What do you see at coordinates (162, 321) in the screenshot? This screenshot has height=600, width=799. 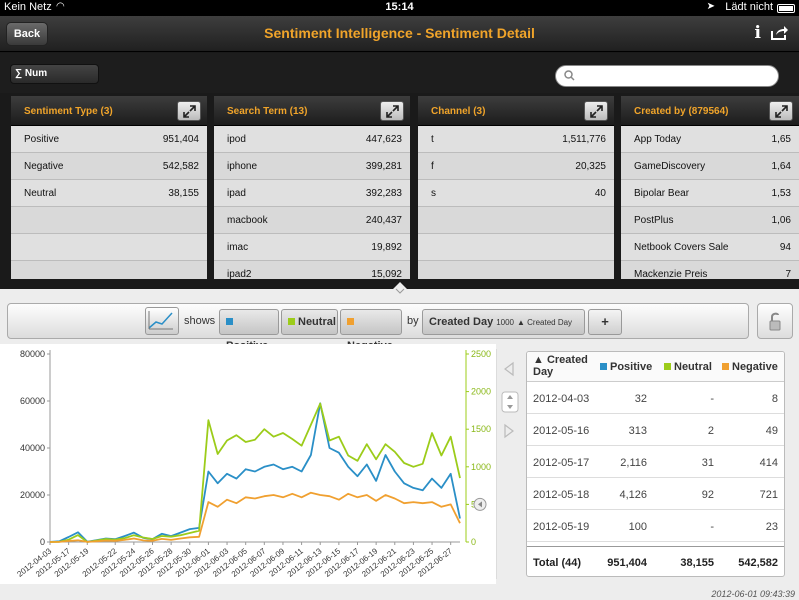 I see `chart-type-toggle` at bounding box center [162, 321].